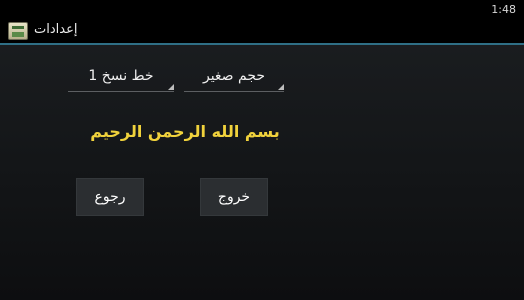 The width and height of the screenshot is (524, 300). I want to click on back-button: رجوع, so click(110, 197).